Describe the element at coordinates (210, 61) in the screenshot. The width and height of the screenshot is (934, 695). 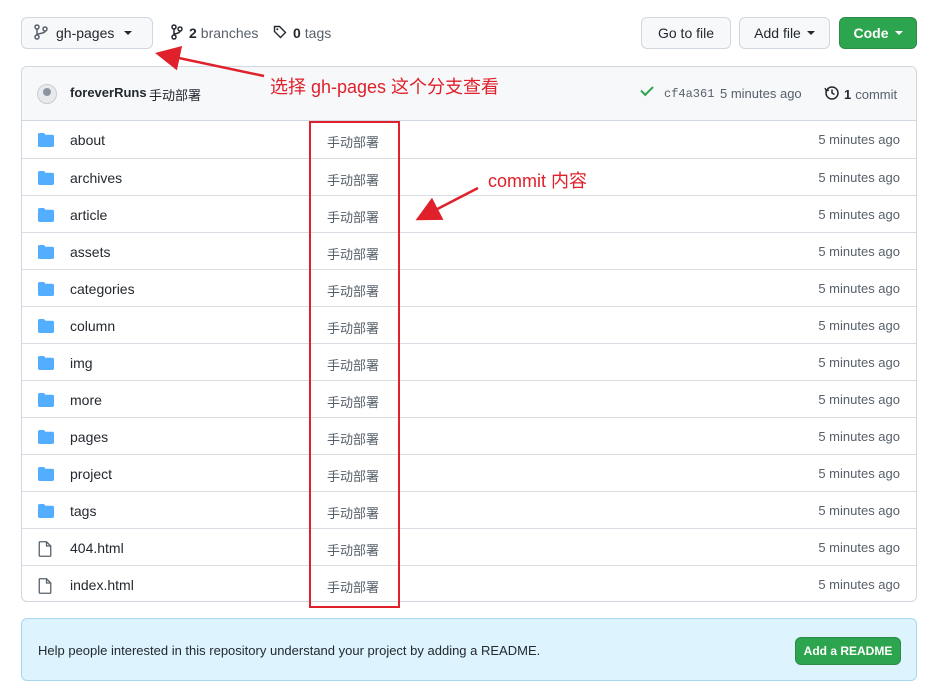
I see `branch-arrow` at that location.